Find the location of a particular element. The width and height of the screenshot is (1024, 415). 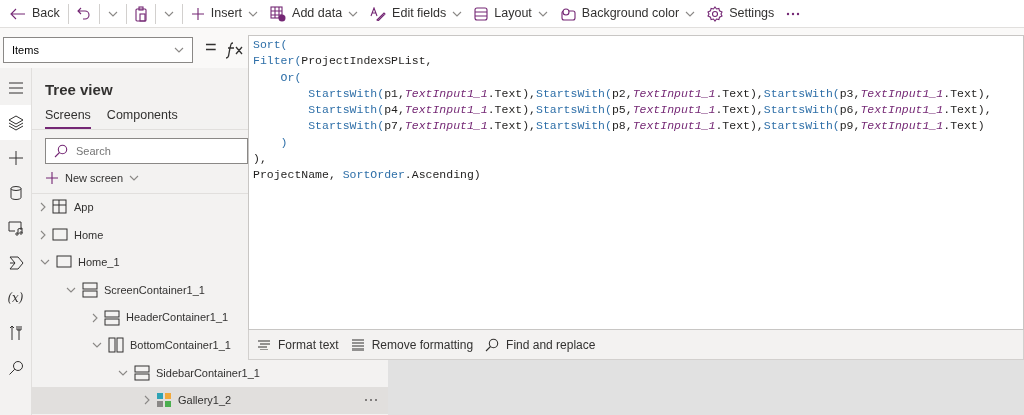

tree-item: BottomContainer1_1 is located at coordinates (140, 345).